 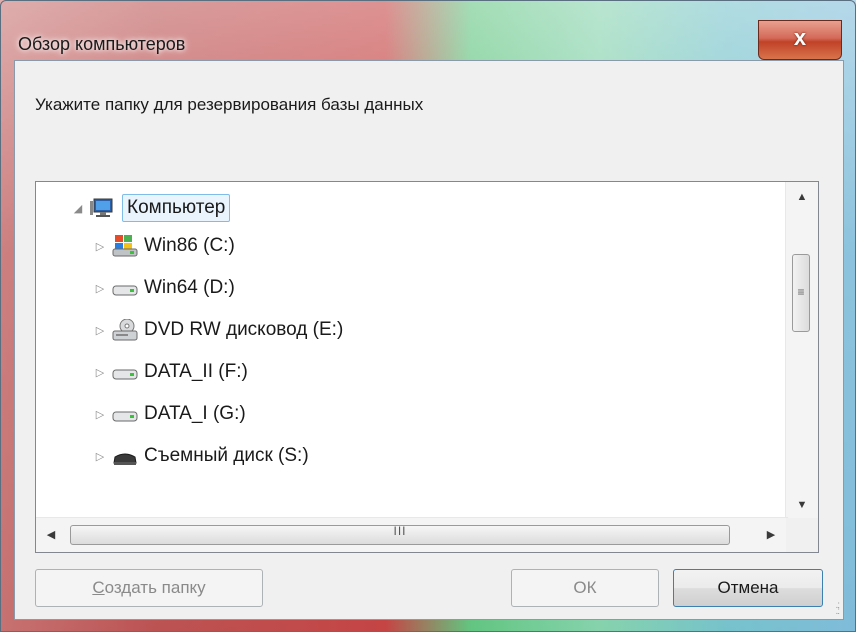 I want to click on new-folder-button: Создать папку, so click(x=149, y=588).